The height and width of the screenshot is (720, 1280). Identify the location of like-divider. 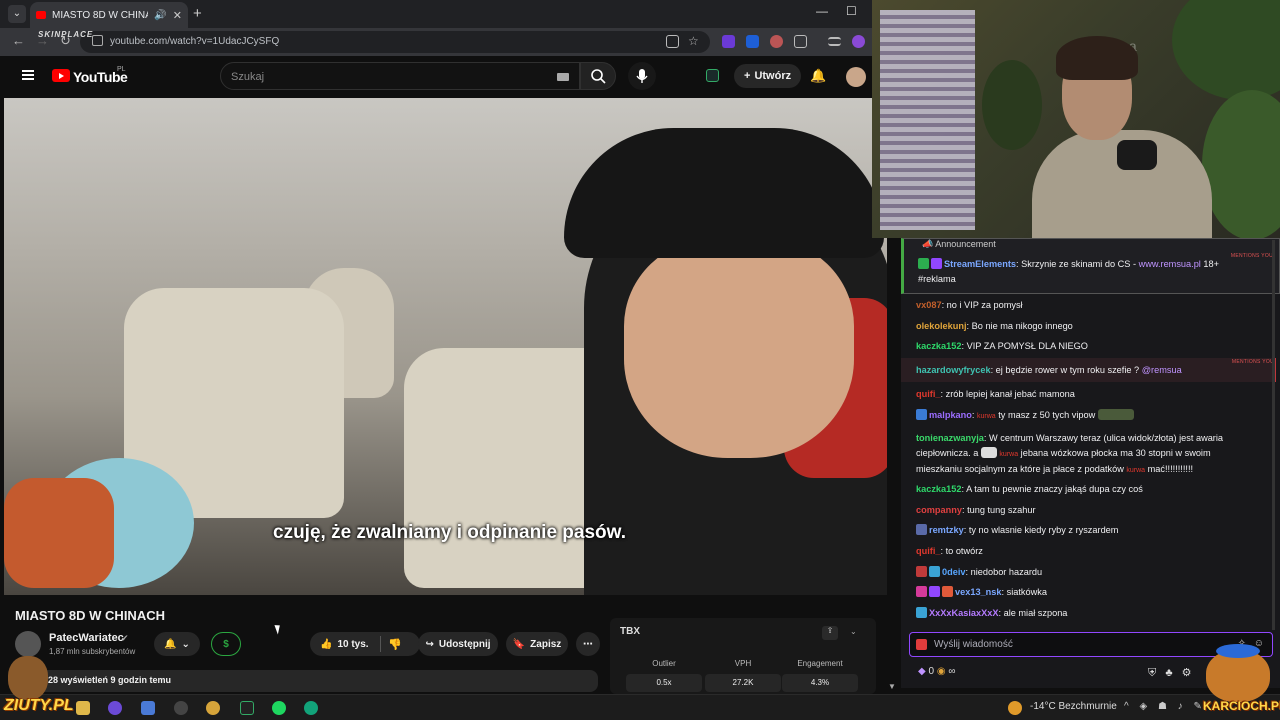
(380, 644).